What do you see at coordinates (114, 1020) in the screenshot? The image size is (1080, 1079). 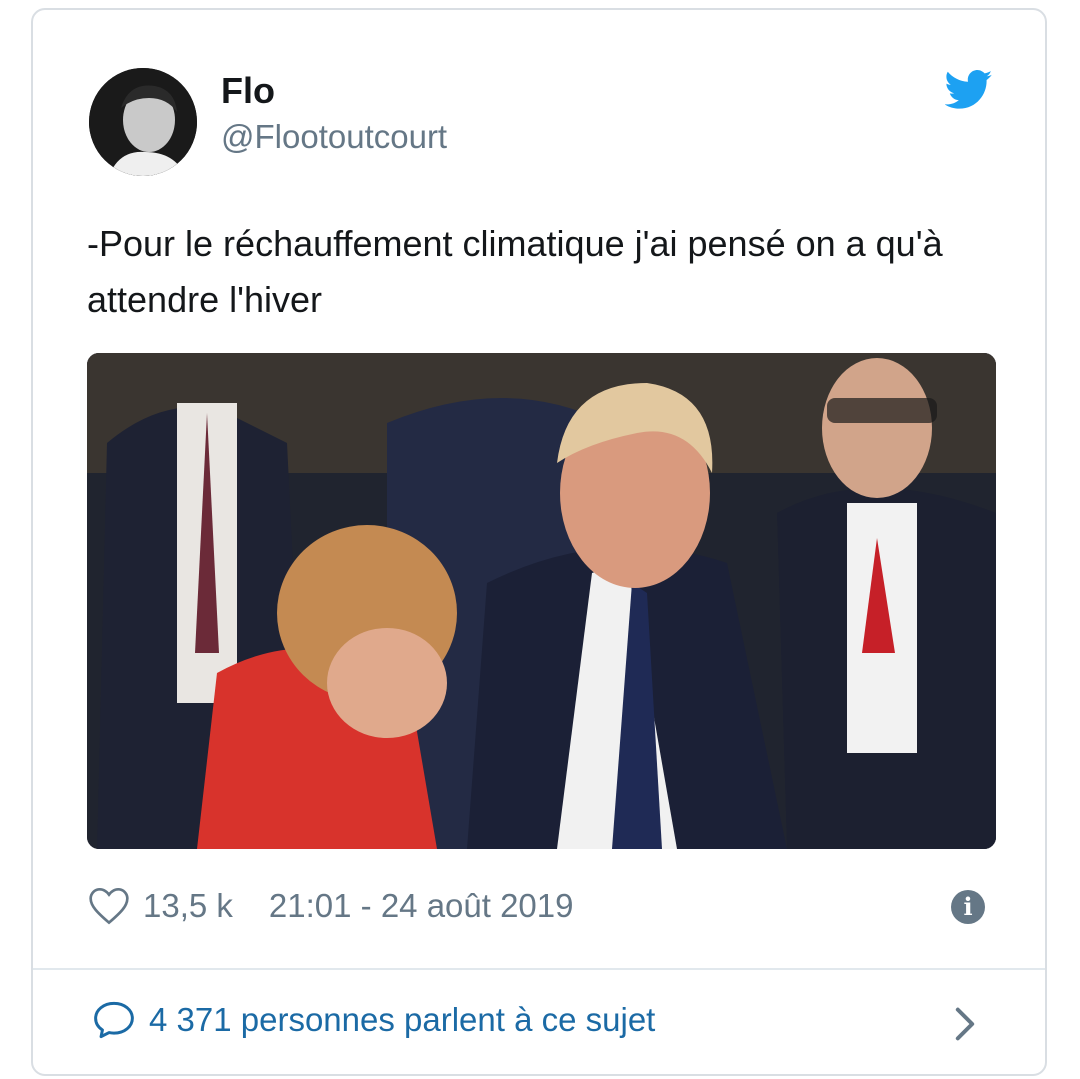 I see `speech-bubble-icon` at bounding box center [114, 1020].